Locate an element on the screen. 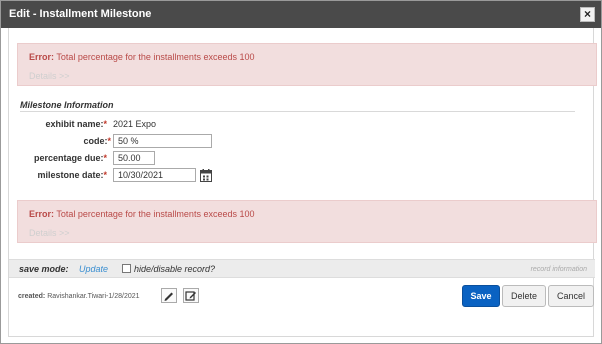 The width and height of the screenshot is (602, 344). dialog-title: Edit - Installment Milestone is located at coordinates (301, 14).